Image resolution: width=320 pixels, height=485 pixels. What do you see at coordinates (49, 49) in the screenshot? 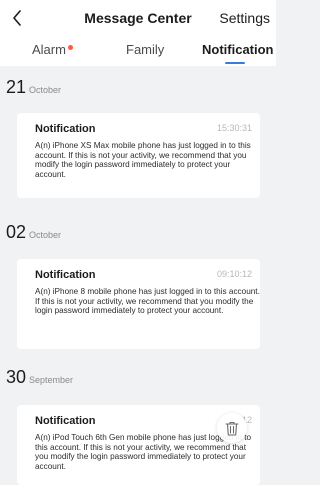
I see `tab-alarm: Alarm` at bounding box center [49, 49].